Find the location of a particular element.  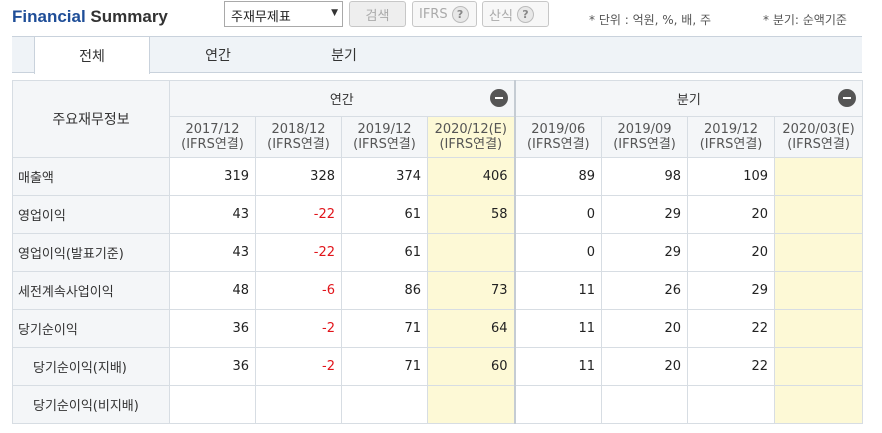

period-label: 2020/03(E) is located at coordinates (818, 129).